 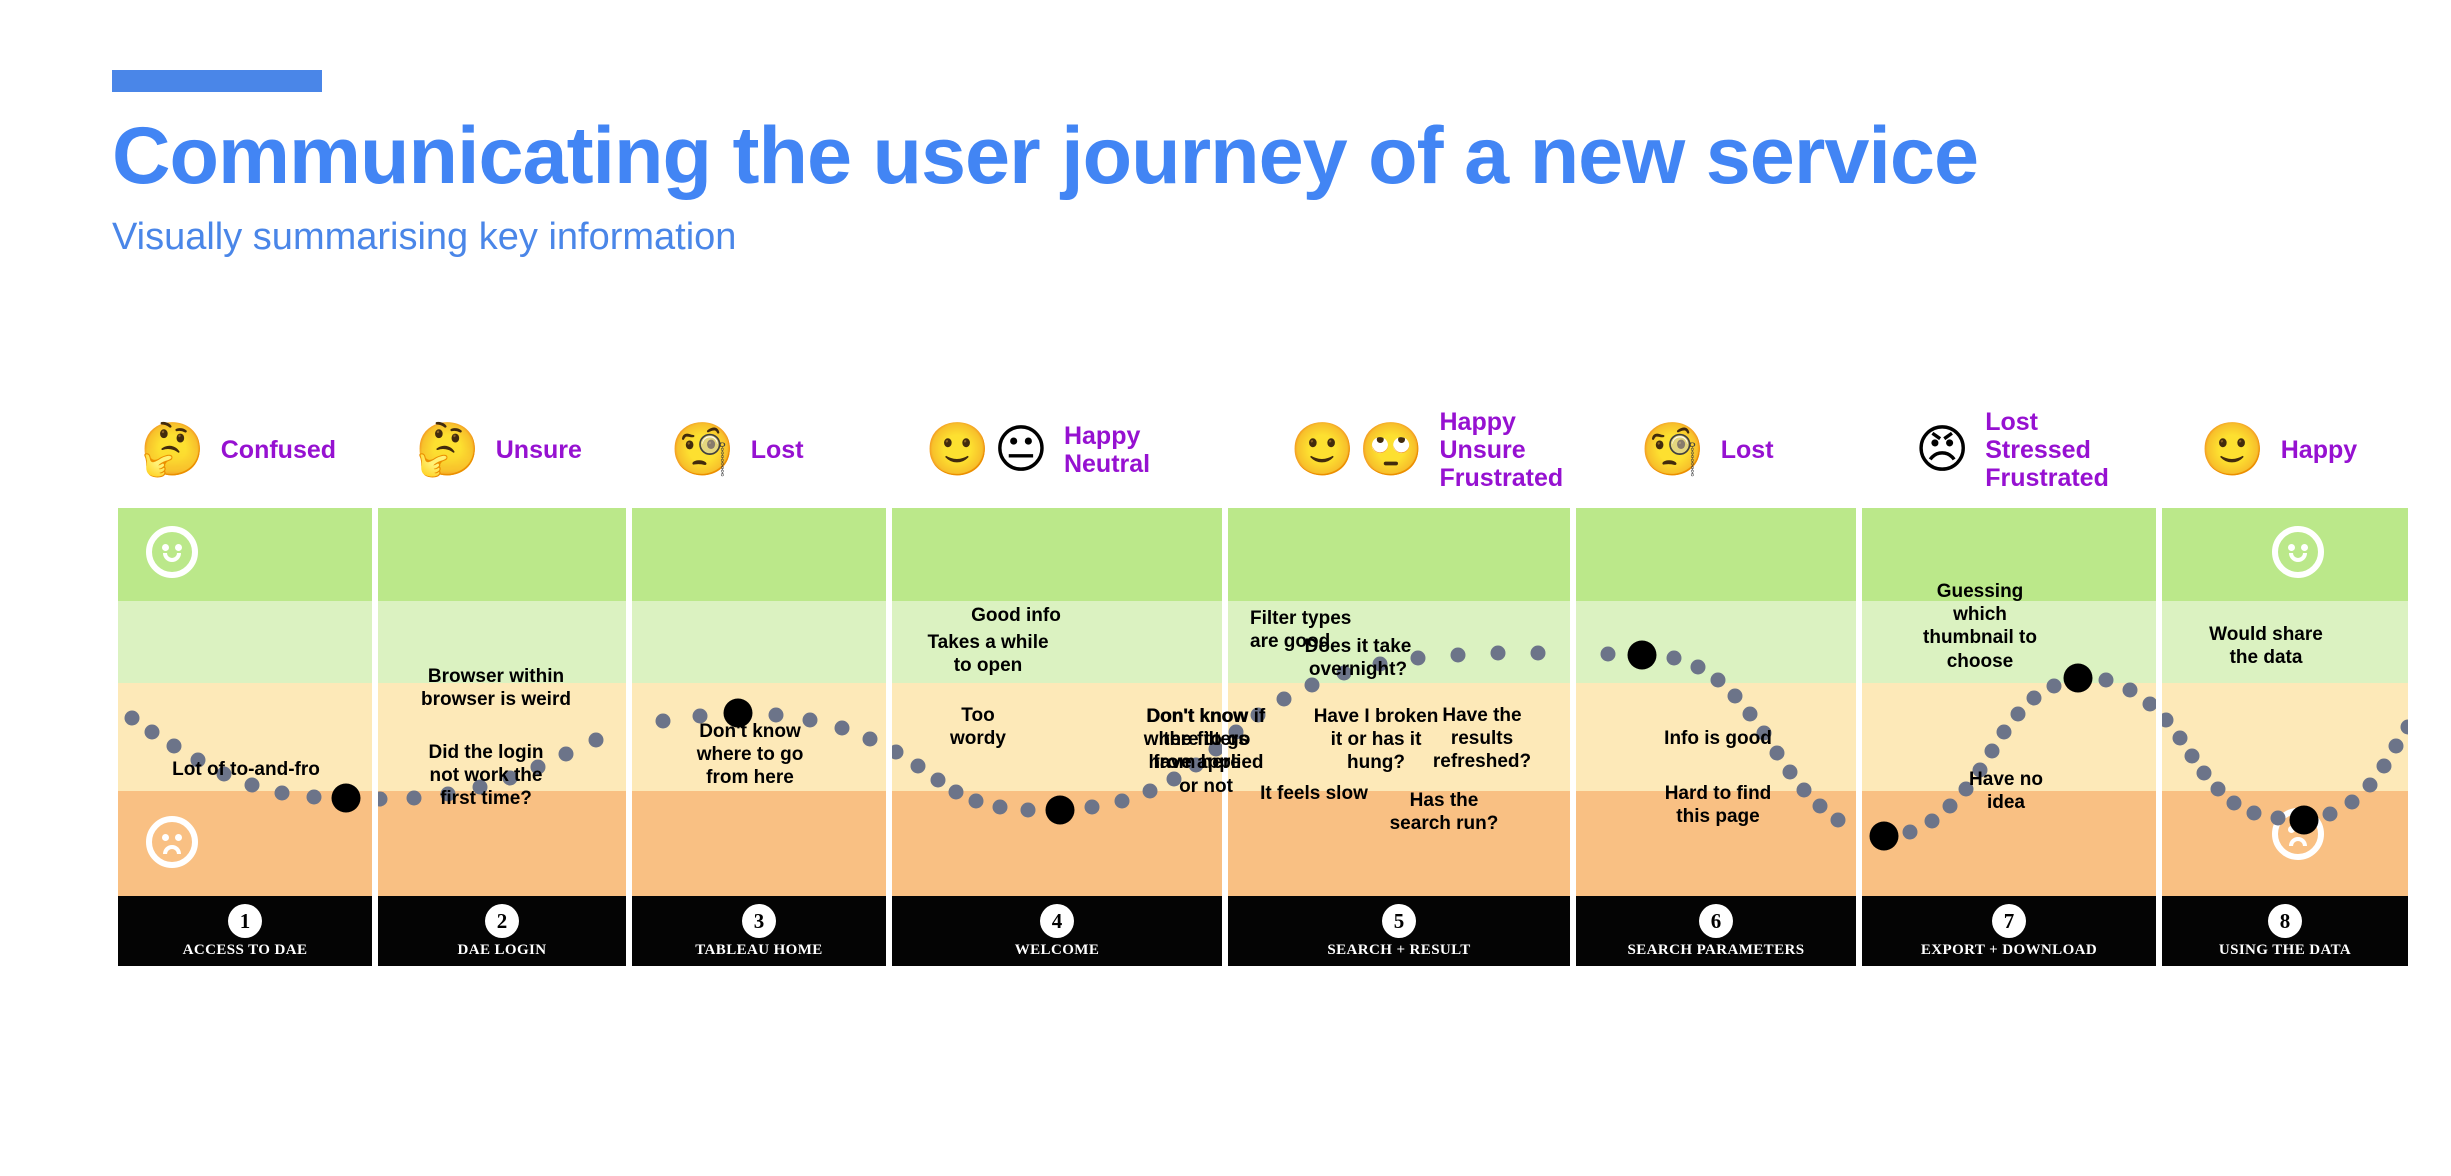 I want to click on stage-footer-label: EXPORT + DOWNLOAD, so click(x=2009, y=950).